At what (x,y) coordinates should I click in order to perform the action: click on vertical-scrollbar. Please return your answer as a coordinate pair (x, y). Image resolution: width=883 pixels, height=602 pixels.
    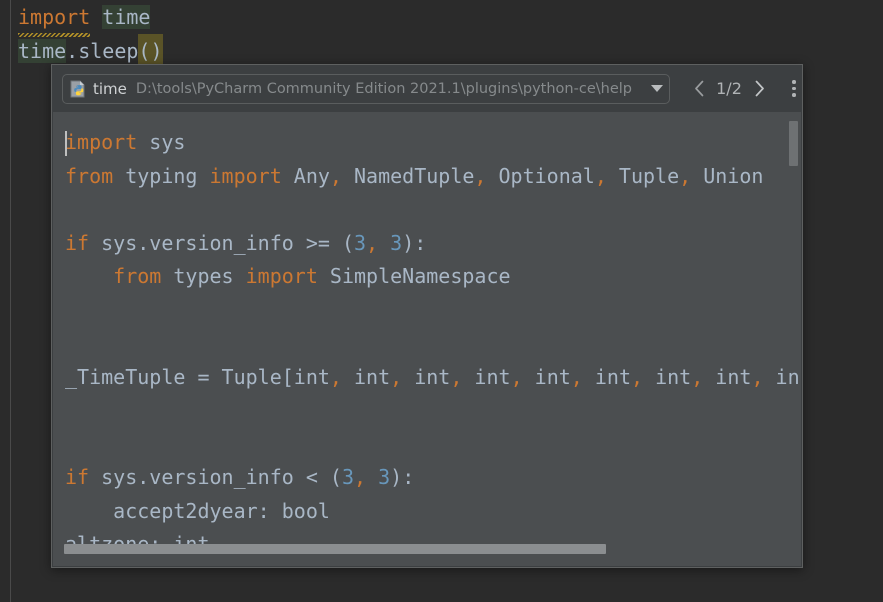
    Looking at the image, I should click on (794, 339).